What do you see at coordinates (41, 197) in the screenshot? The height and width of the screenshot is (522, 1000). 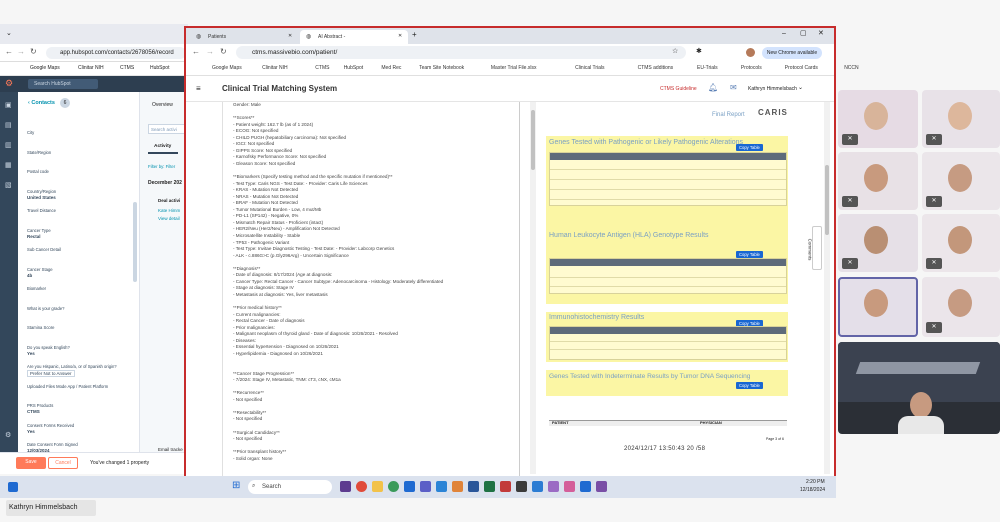 I see `property-value: United States` at bounding box center [41, 197].